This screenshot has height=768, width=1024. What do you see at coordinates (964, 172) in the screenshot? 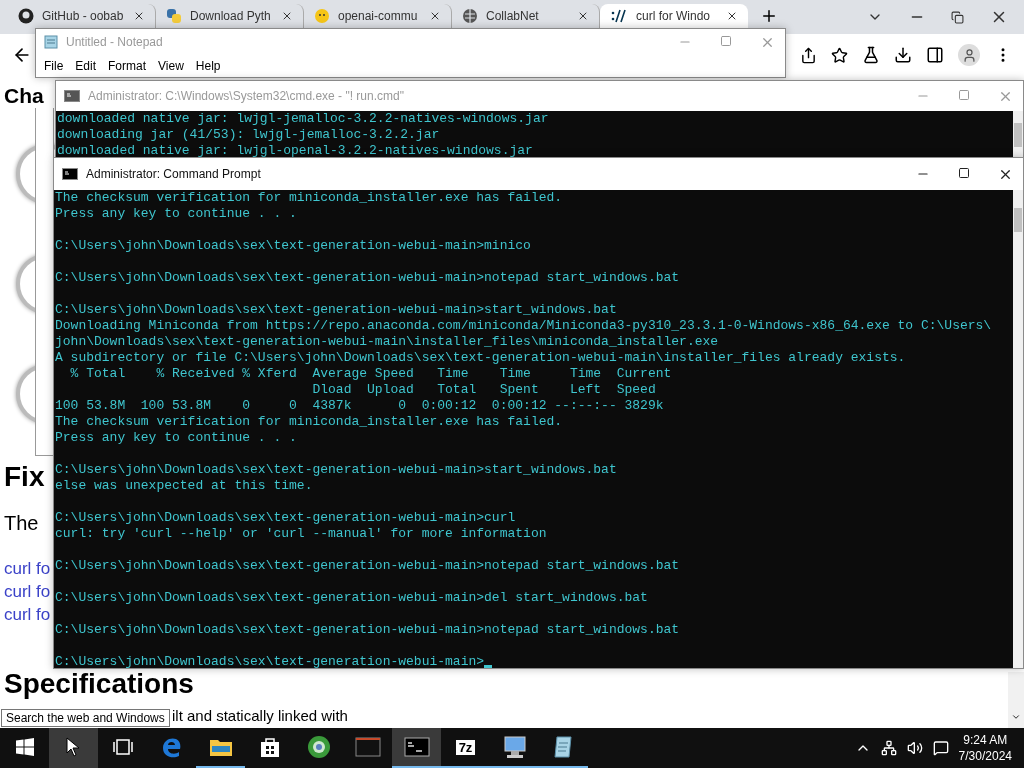
I see `maximize-button` at bounding box center [964, 172].